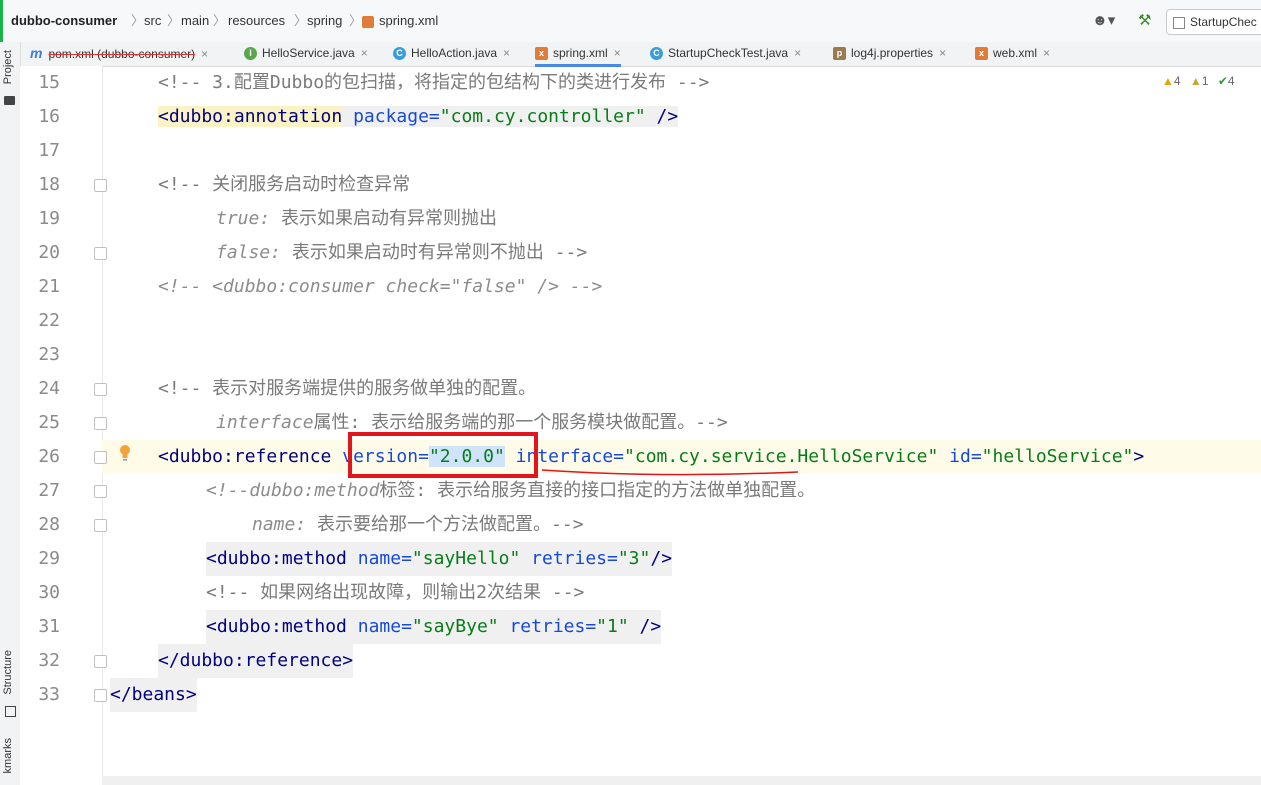 The width and height of the screenshot is (1261, 785). I want to click on code-line-24: <!-- 表示对服务端提供的服务做单独的配置。, so click(347, 389).